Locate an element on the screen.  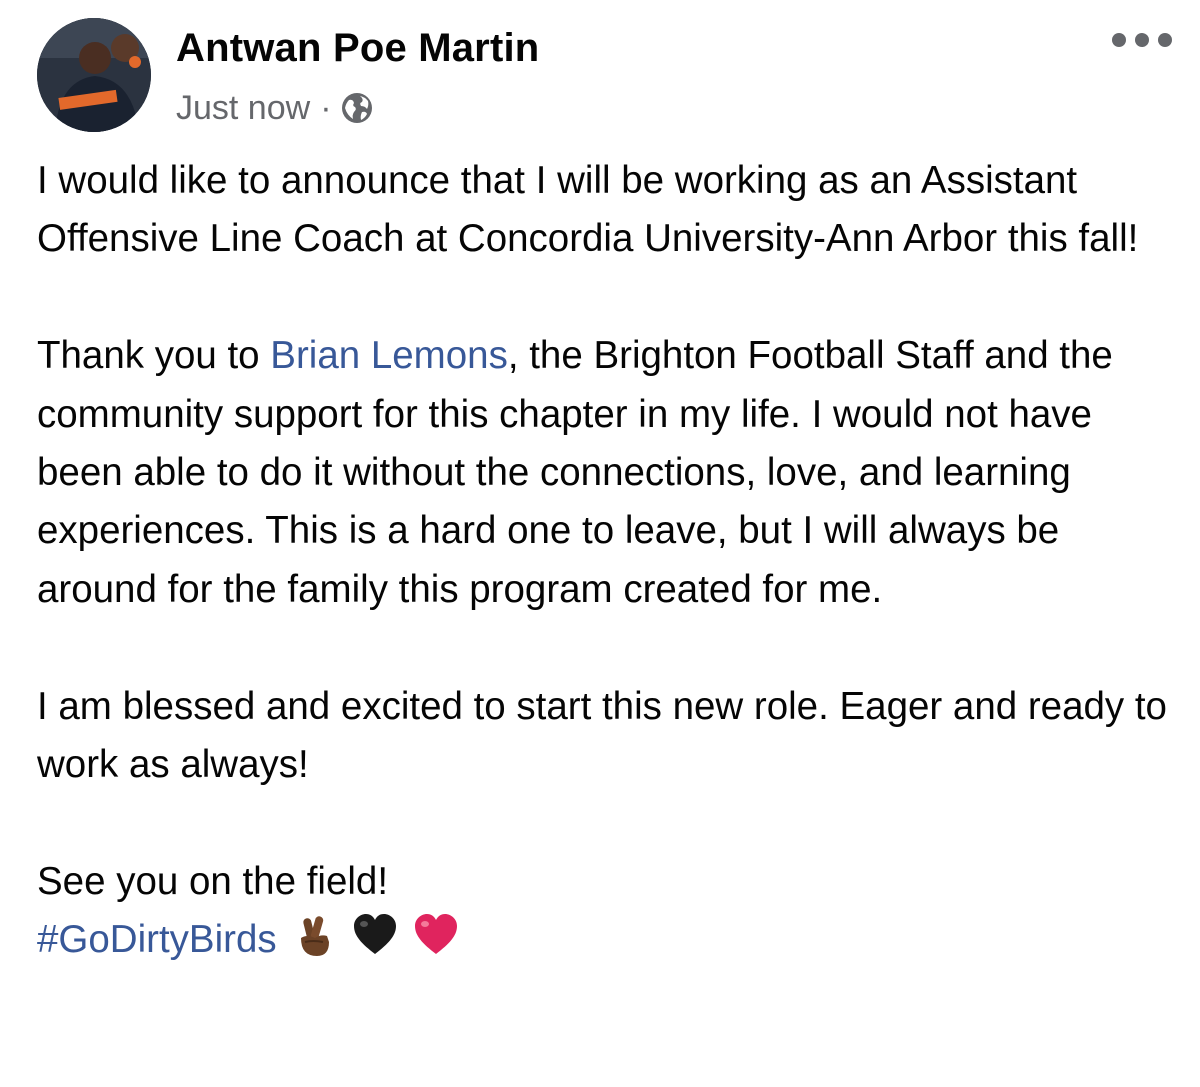
mention-link: Brian Lemons is located at coordinates (389, 355).